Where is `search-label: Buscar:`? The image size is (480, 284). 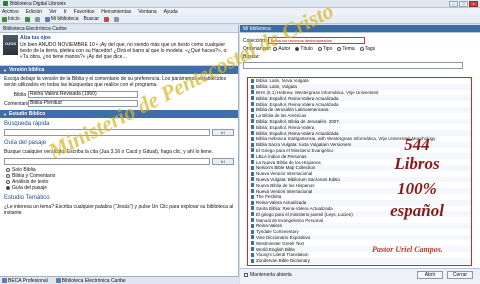 search-label: Buscar: is located at coordinates (251, 57).